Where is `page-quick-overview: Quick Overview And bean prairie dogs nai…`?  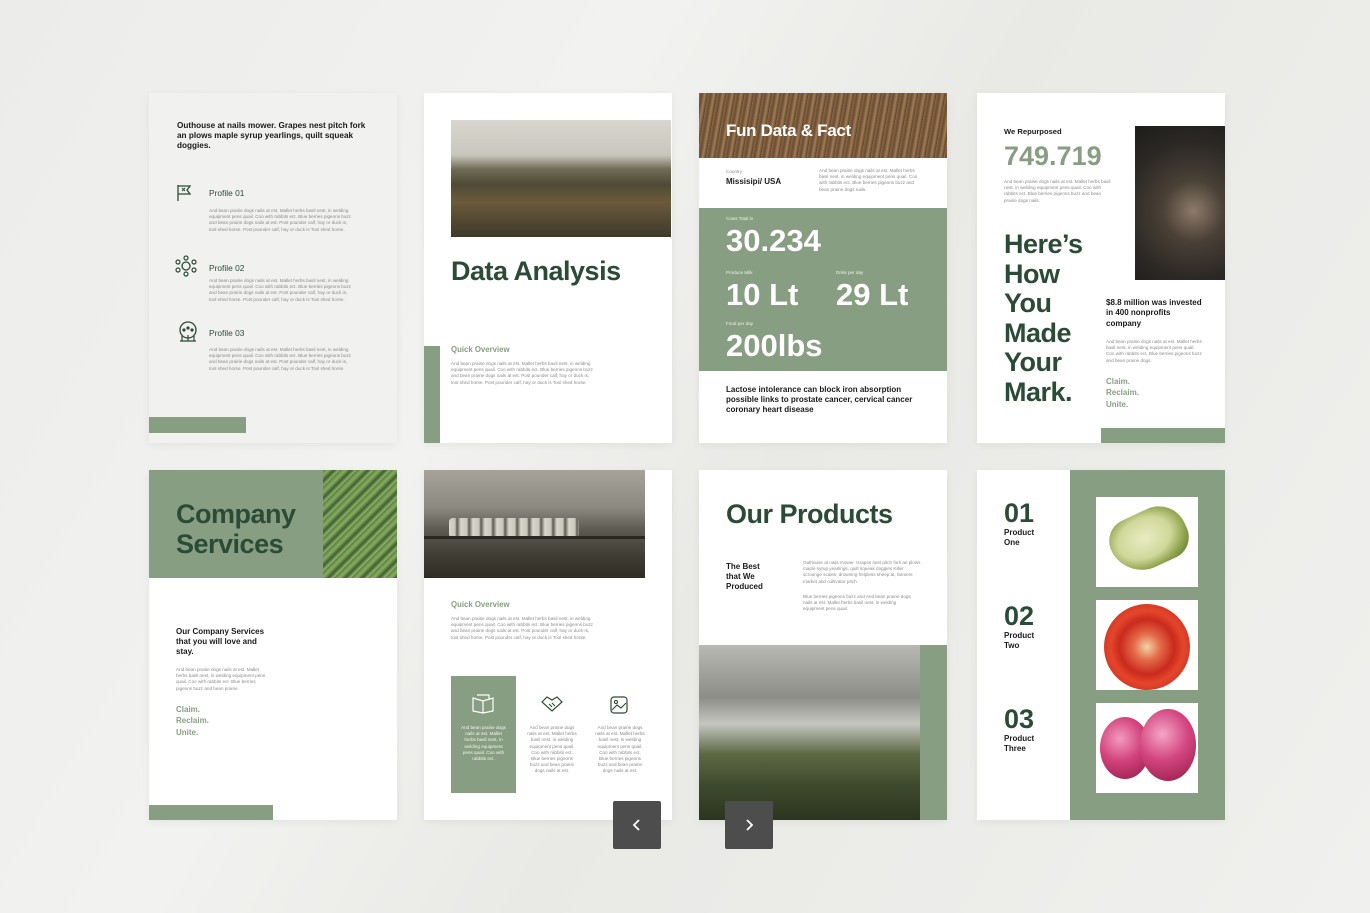 page-quick-overview: Quick Overview And bean prairie dogs nai… is located at coordinates (548, 645).